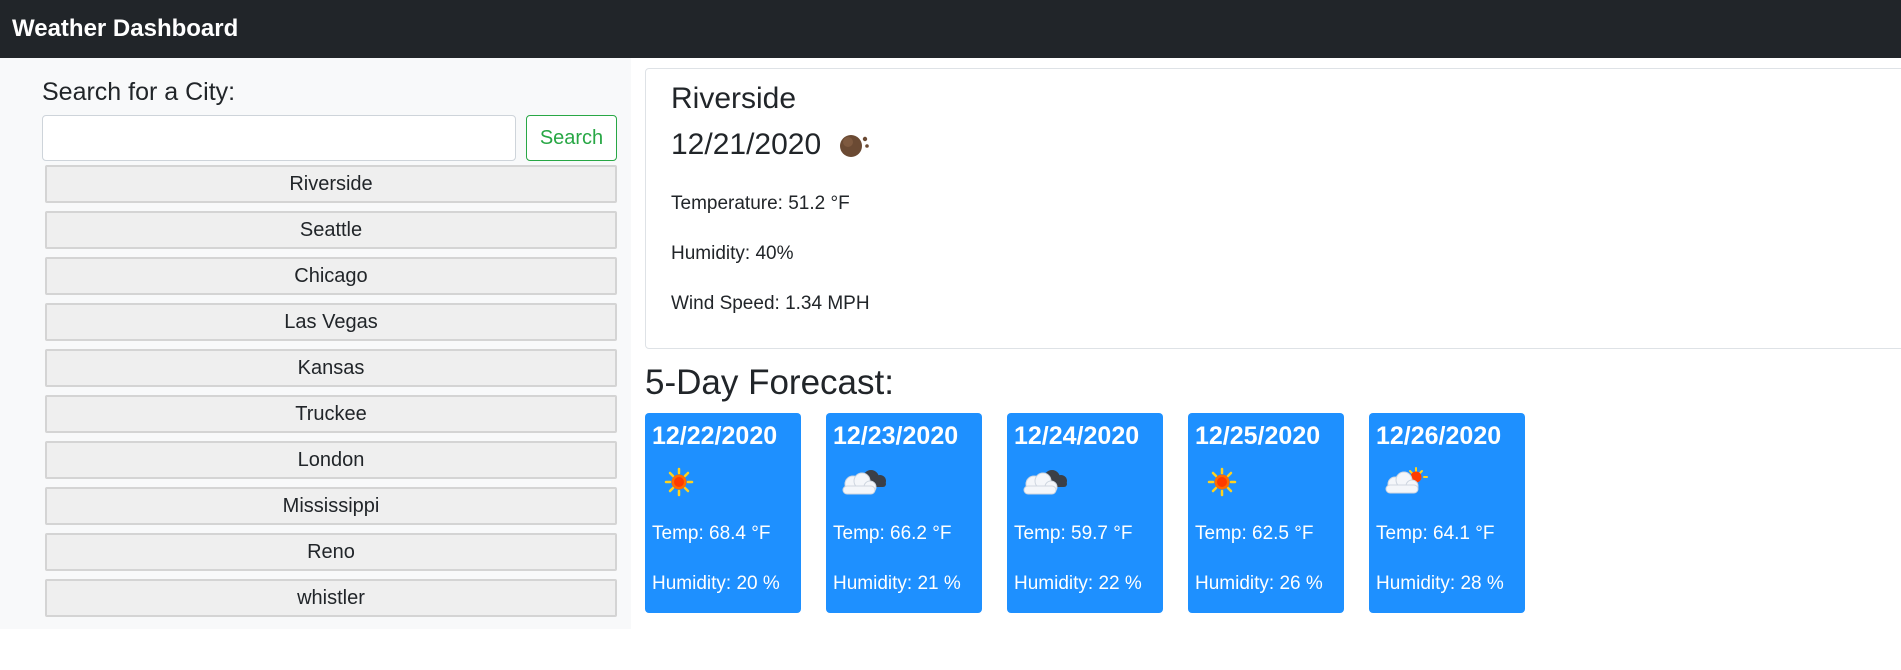 This screenshot has height=670, width=1901. I want to click on forecast-temp: Temp: 64.1 °F, so click(1435, 533).